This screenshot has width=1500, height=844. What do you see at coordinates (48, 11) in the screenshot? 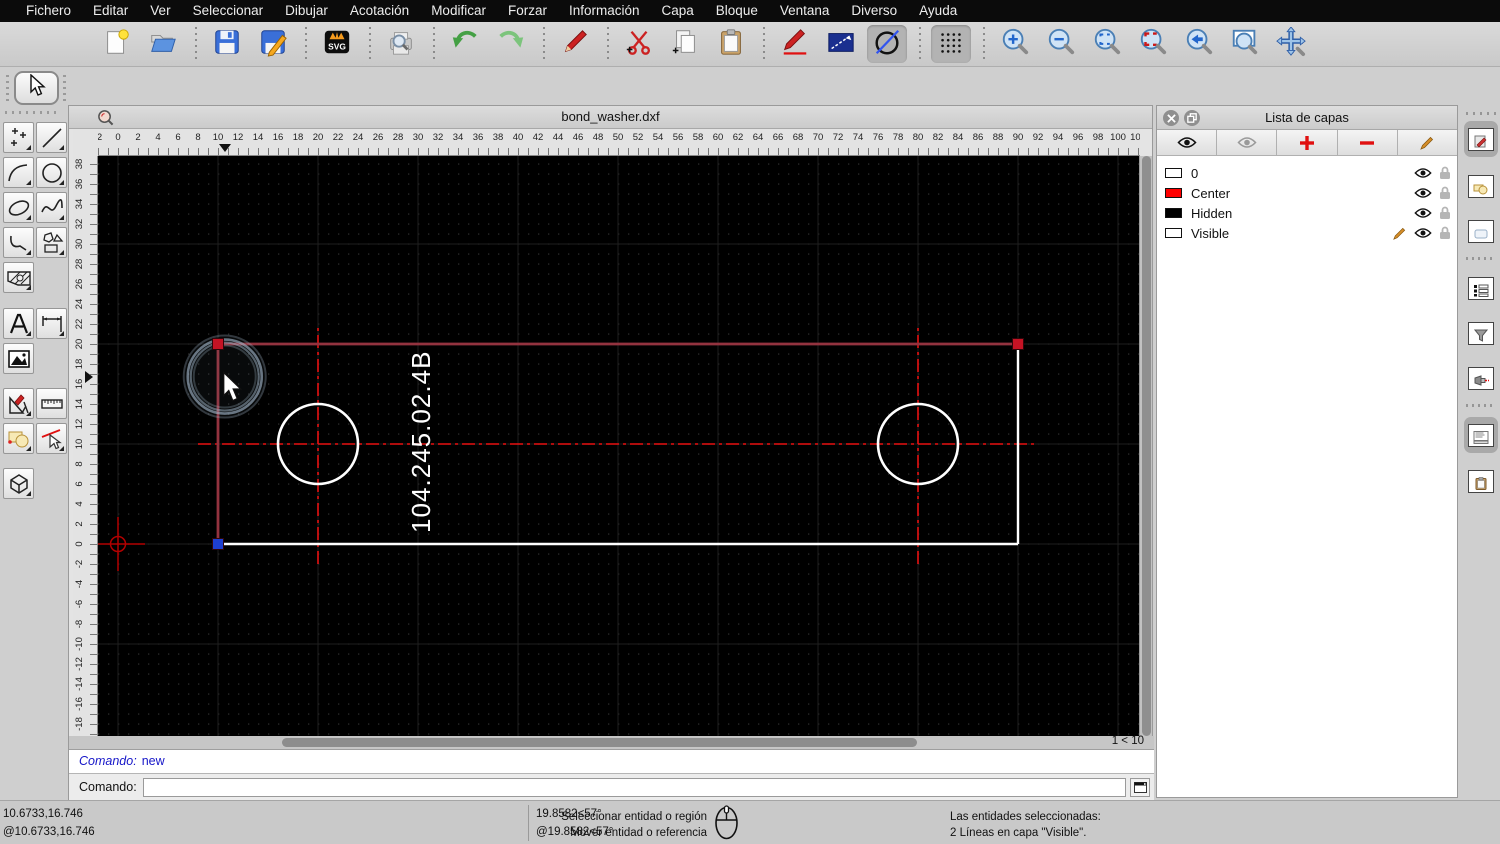
I see `menu-fichero: Fichero` at bounding box center [48, 11].